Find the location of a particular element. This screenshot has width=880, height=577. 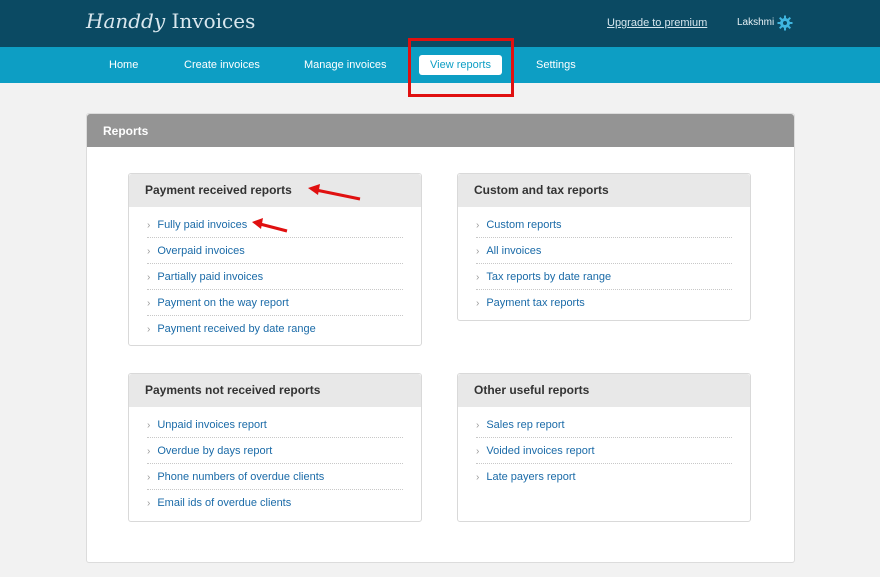

logo-text: Invoices is located at coordinates (210, 21).